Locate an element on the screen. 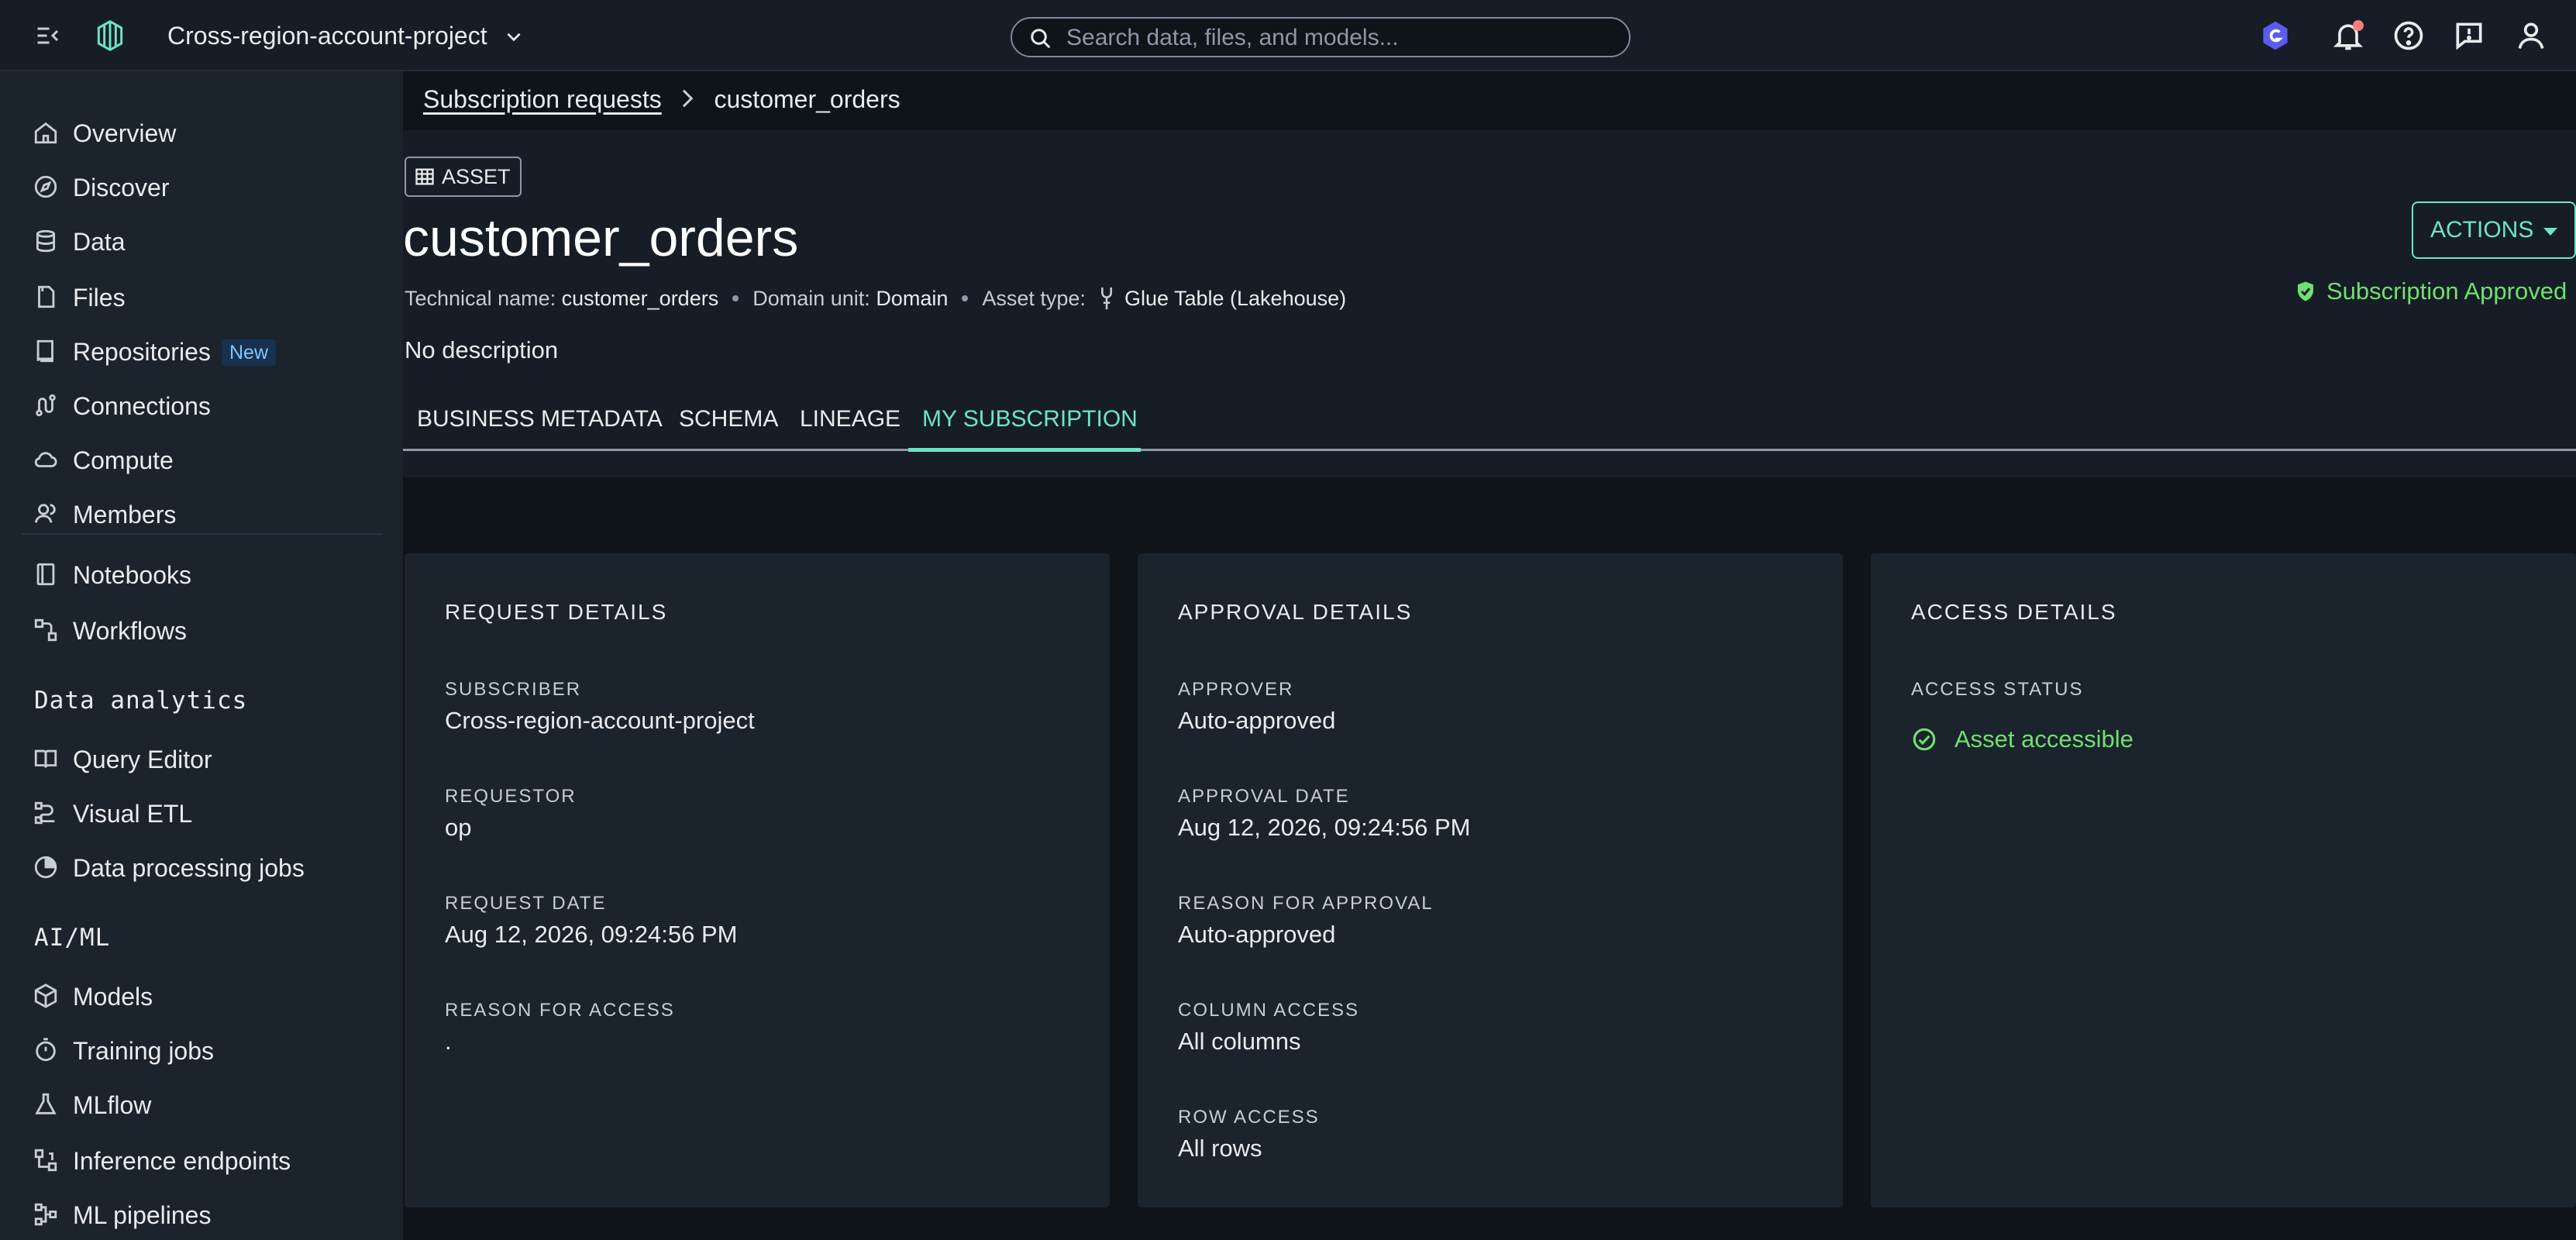  request-date-label: REQUEST DATE is located at coordinates (526, 903).